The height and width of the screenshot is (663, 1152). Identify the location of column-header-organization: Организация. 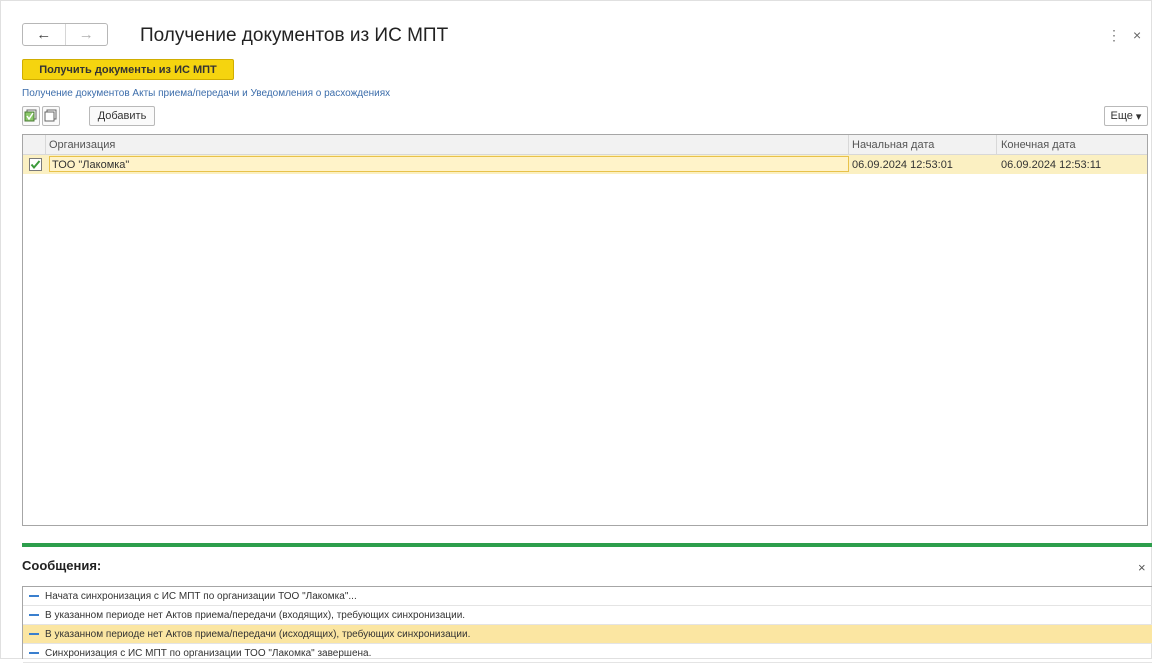
(82, 145).